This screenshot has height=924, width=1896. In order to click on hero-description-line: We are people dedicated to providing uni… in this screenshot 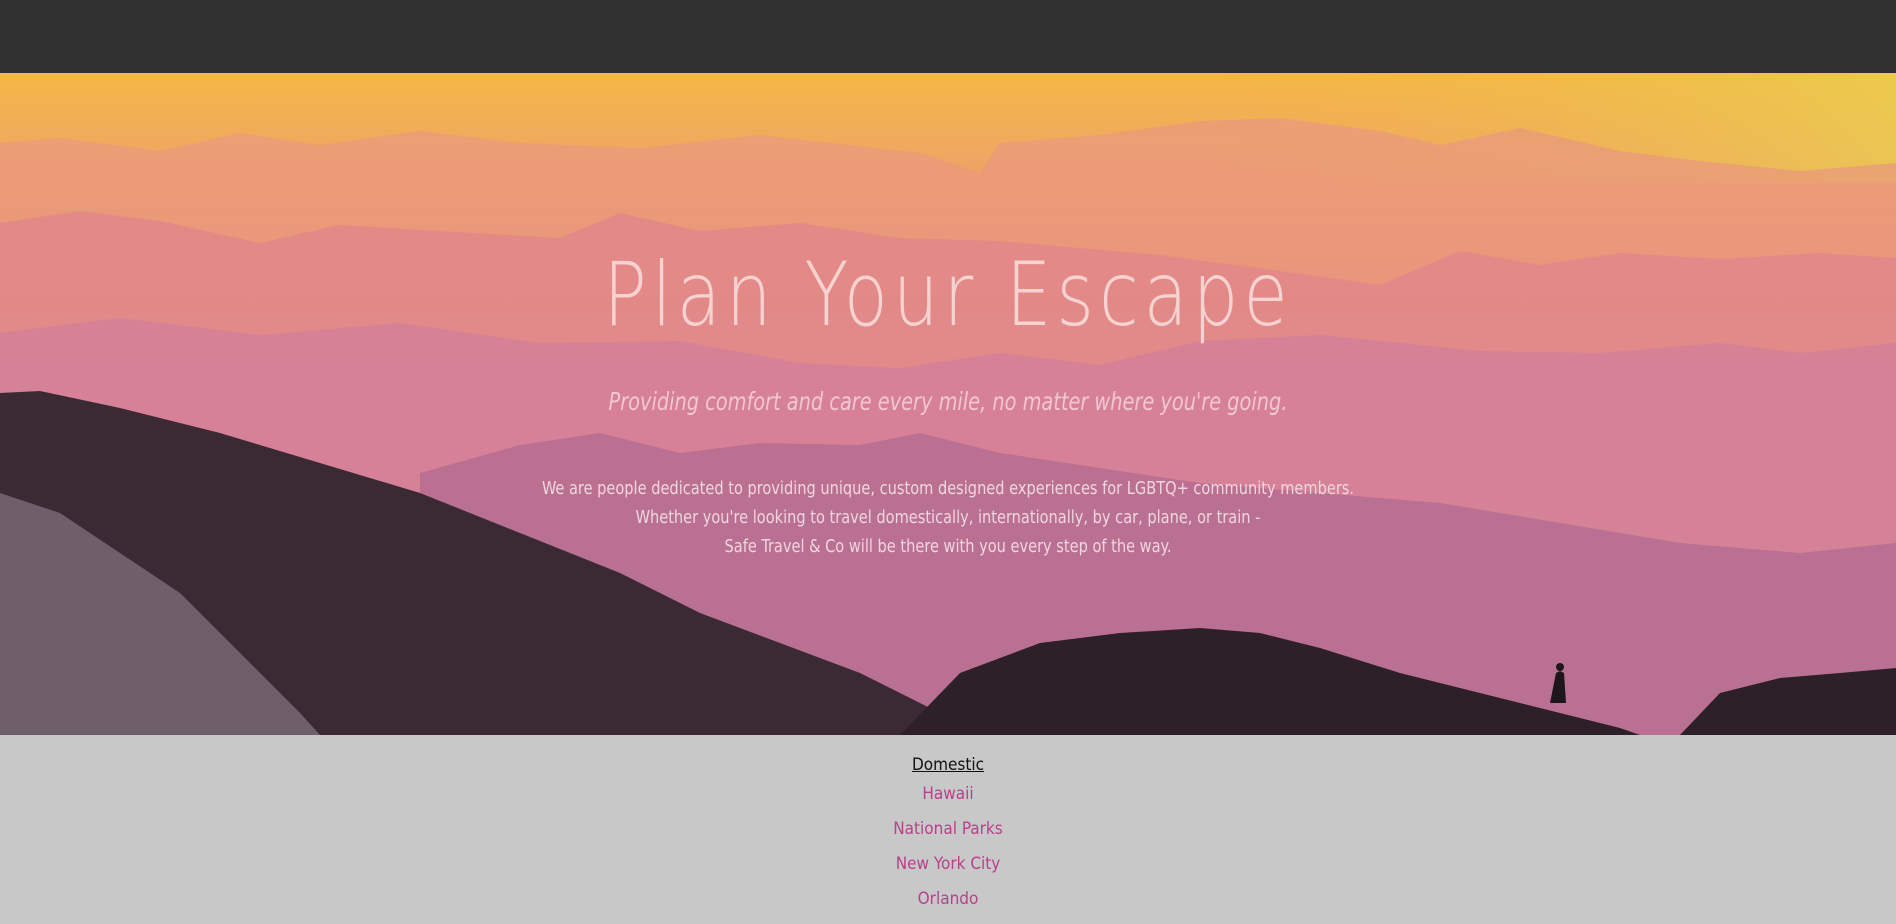, I will do `click(948, 488)`.